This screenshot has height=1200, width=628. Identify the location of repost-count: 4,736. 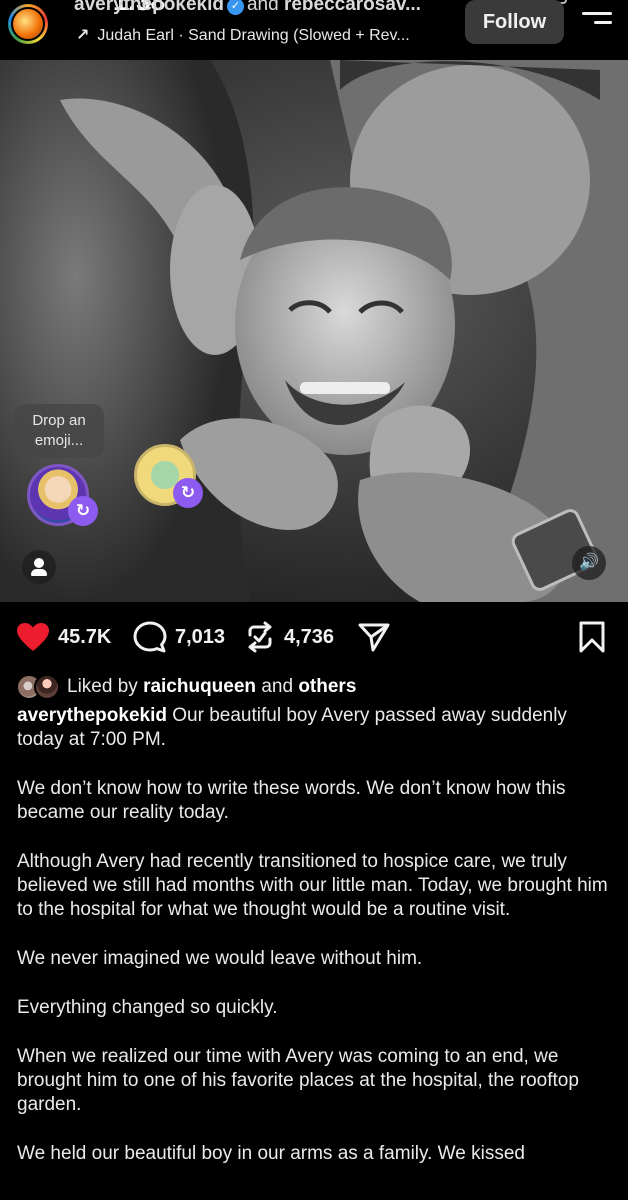
(309, 636).